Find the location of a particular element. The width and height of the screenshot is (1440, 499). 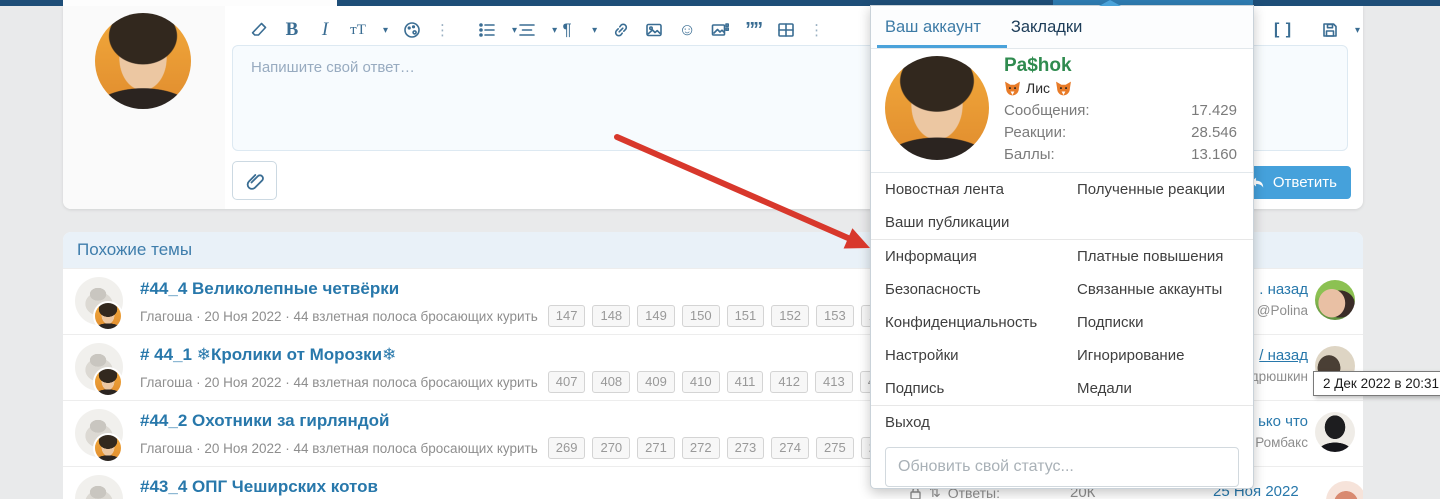

thread-starter-avatar is located at coordinates (99, 487).